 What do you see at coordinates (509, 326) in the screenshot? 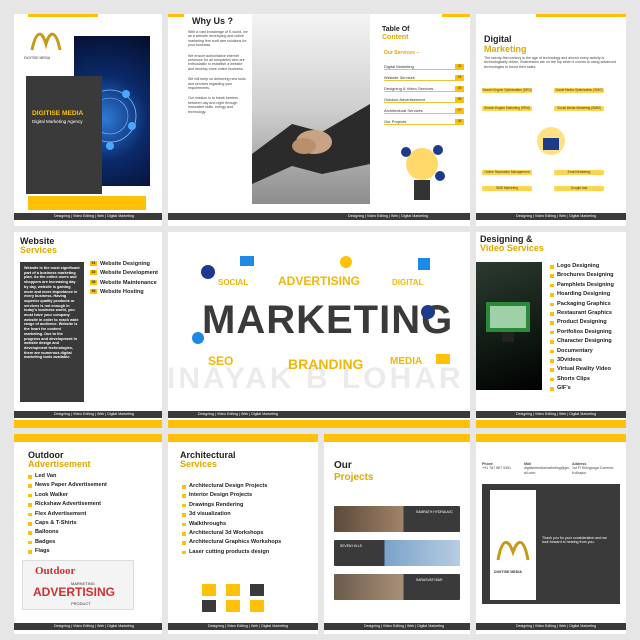
I see `editing-photo` at bounding box center [509, 326].